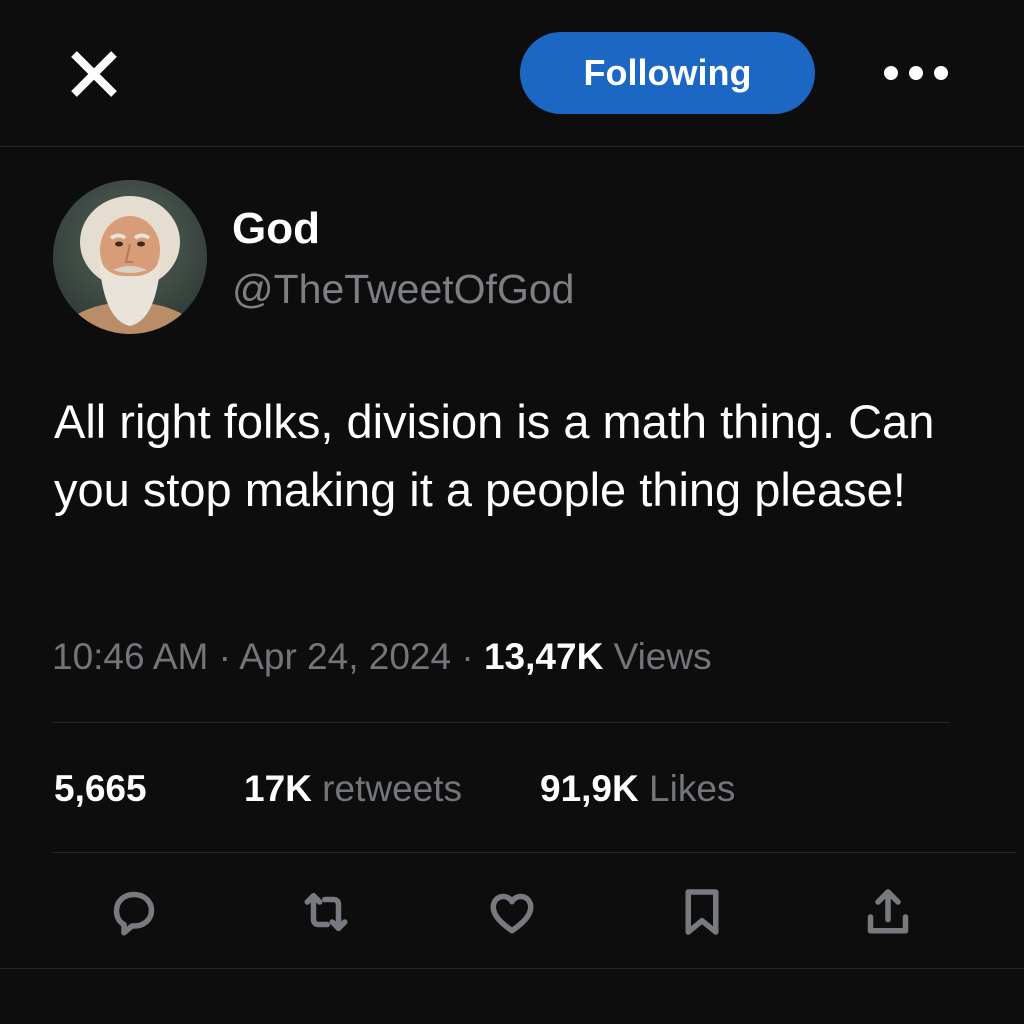 The width and height of the screenshot is (1024, 1024). I want to click on views-label: Views, so click(662, 656).